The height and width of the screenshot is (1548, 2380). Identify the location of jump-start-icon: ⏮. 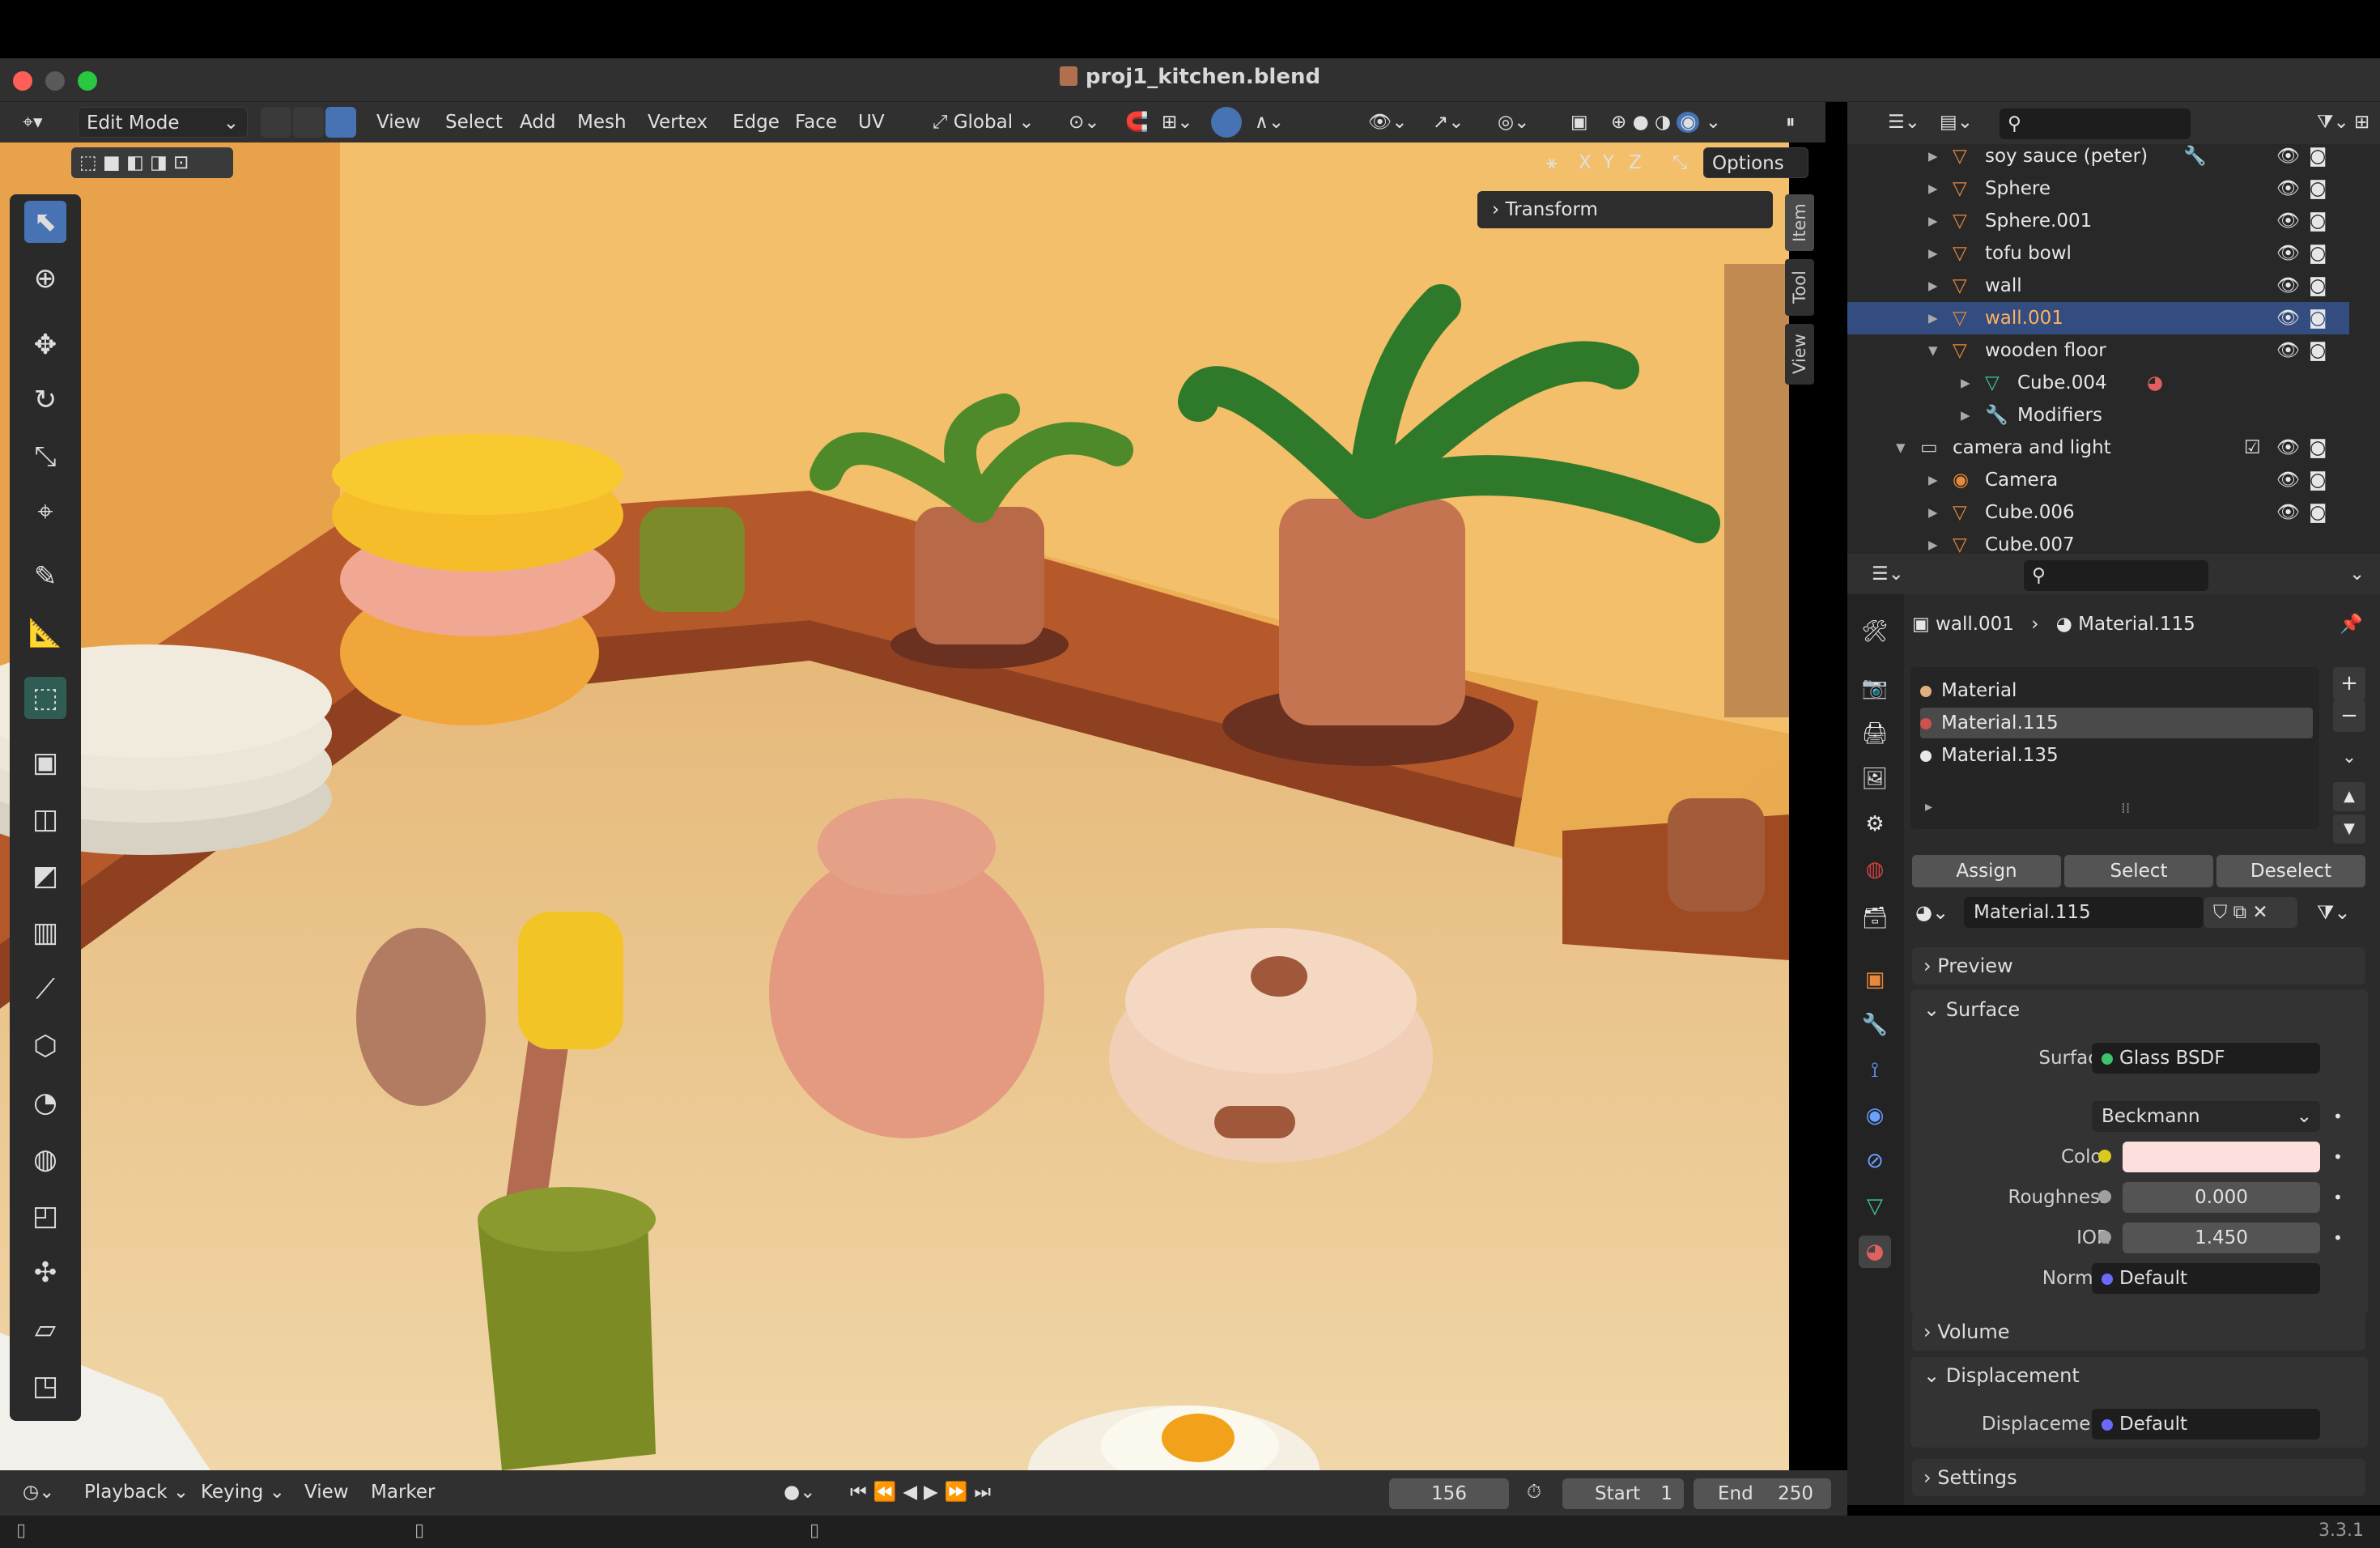
(861, 1493).